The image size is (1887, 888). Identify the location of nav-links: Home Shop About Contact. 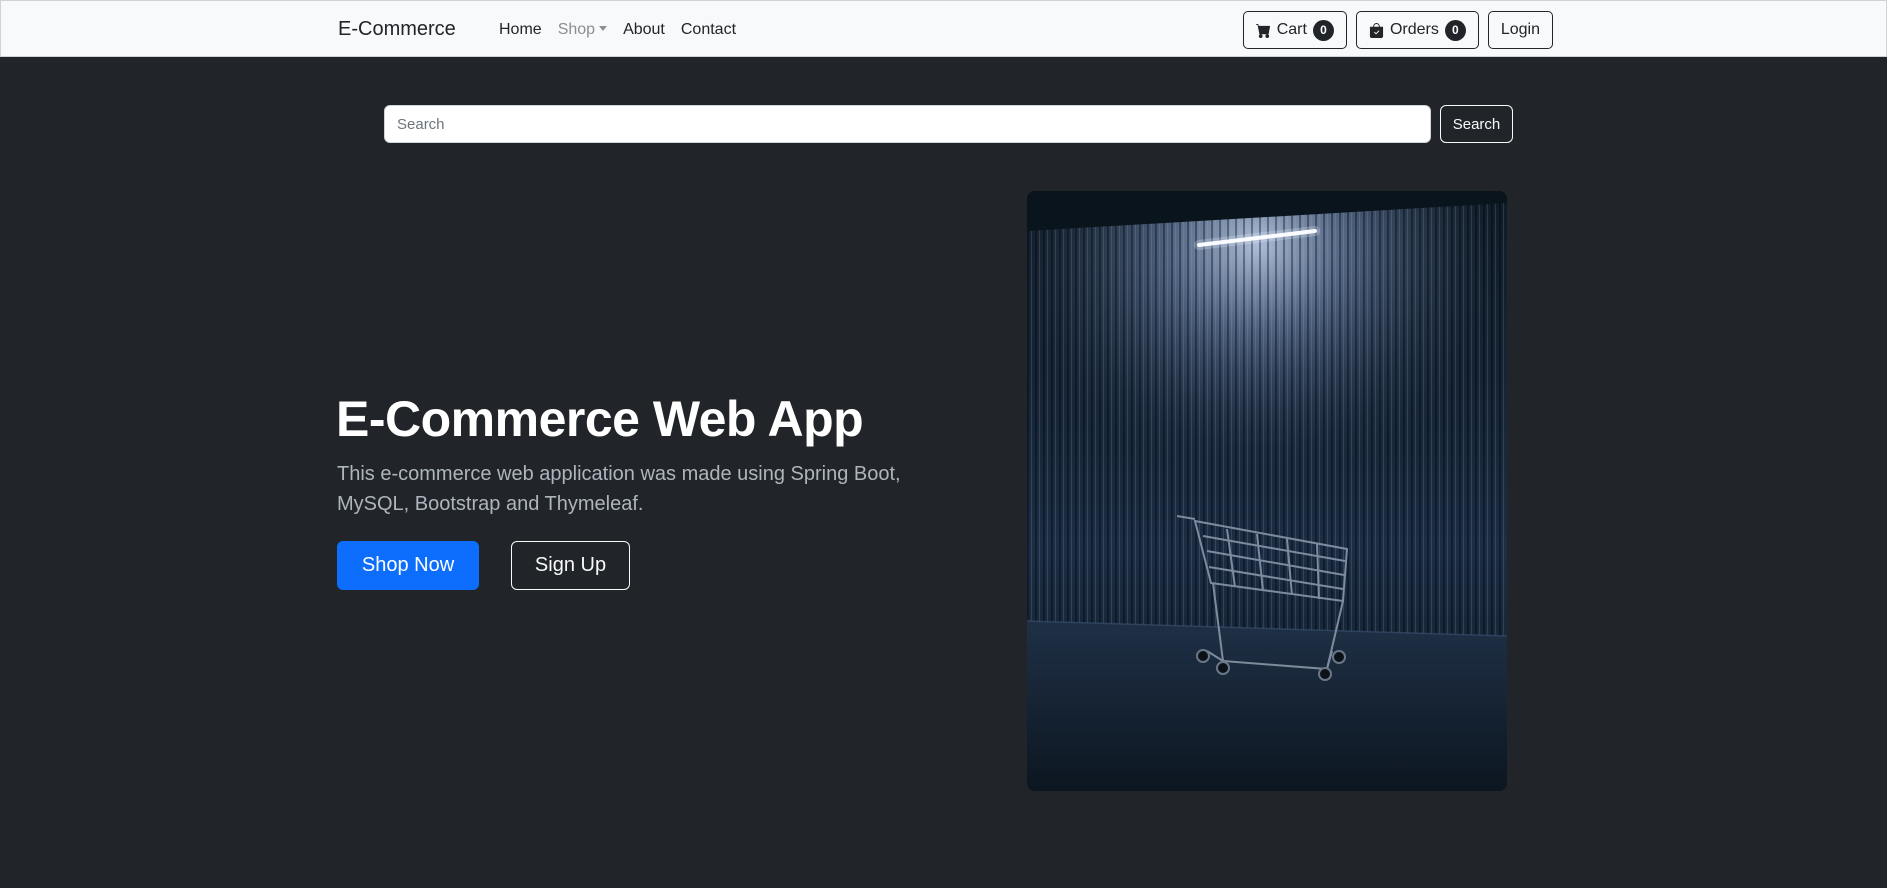
(625, 29).